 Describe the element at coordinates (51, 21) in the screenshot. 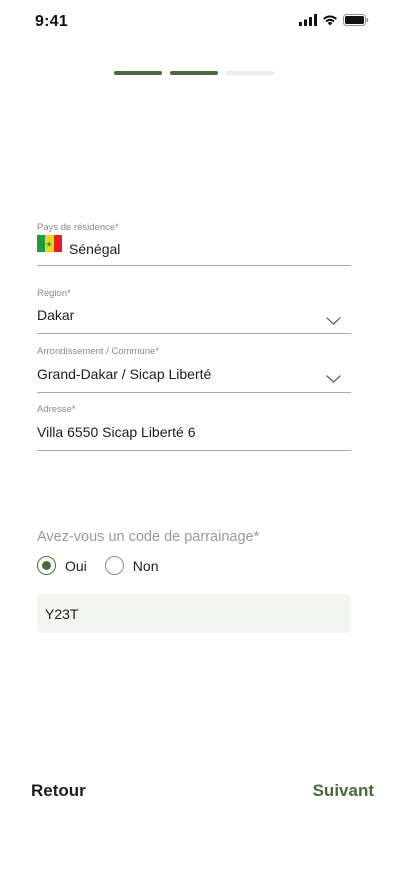

I see `status-time: 9:41` at that location.